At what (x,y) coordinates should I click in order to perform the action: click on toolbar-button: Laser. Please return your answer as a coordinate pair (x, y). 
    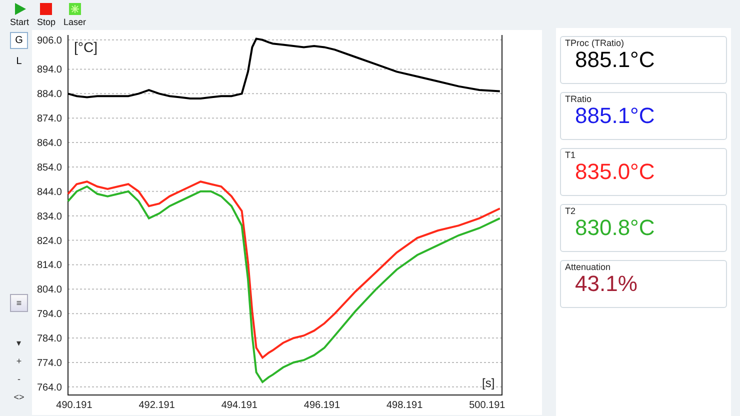
    Looking at the image, I should click on (75, 15).